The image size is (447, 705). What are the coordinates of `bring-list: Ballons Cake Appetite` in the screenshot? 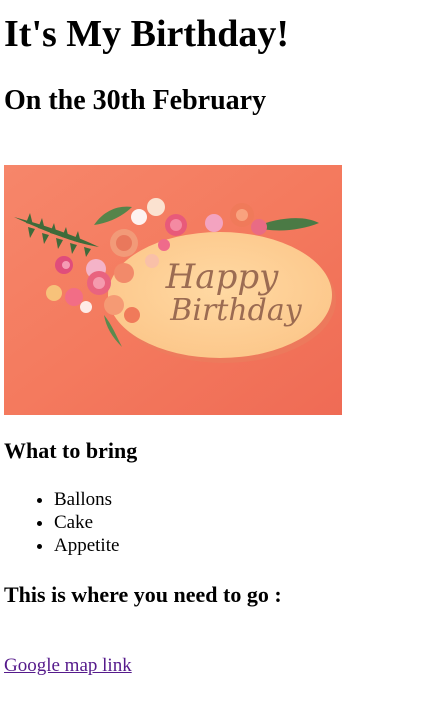 It's located at (61, 522).